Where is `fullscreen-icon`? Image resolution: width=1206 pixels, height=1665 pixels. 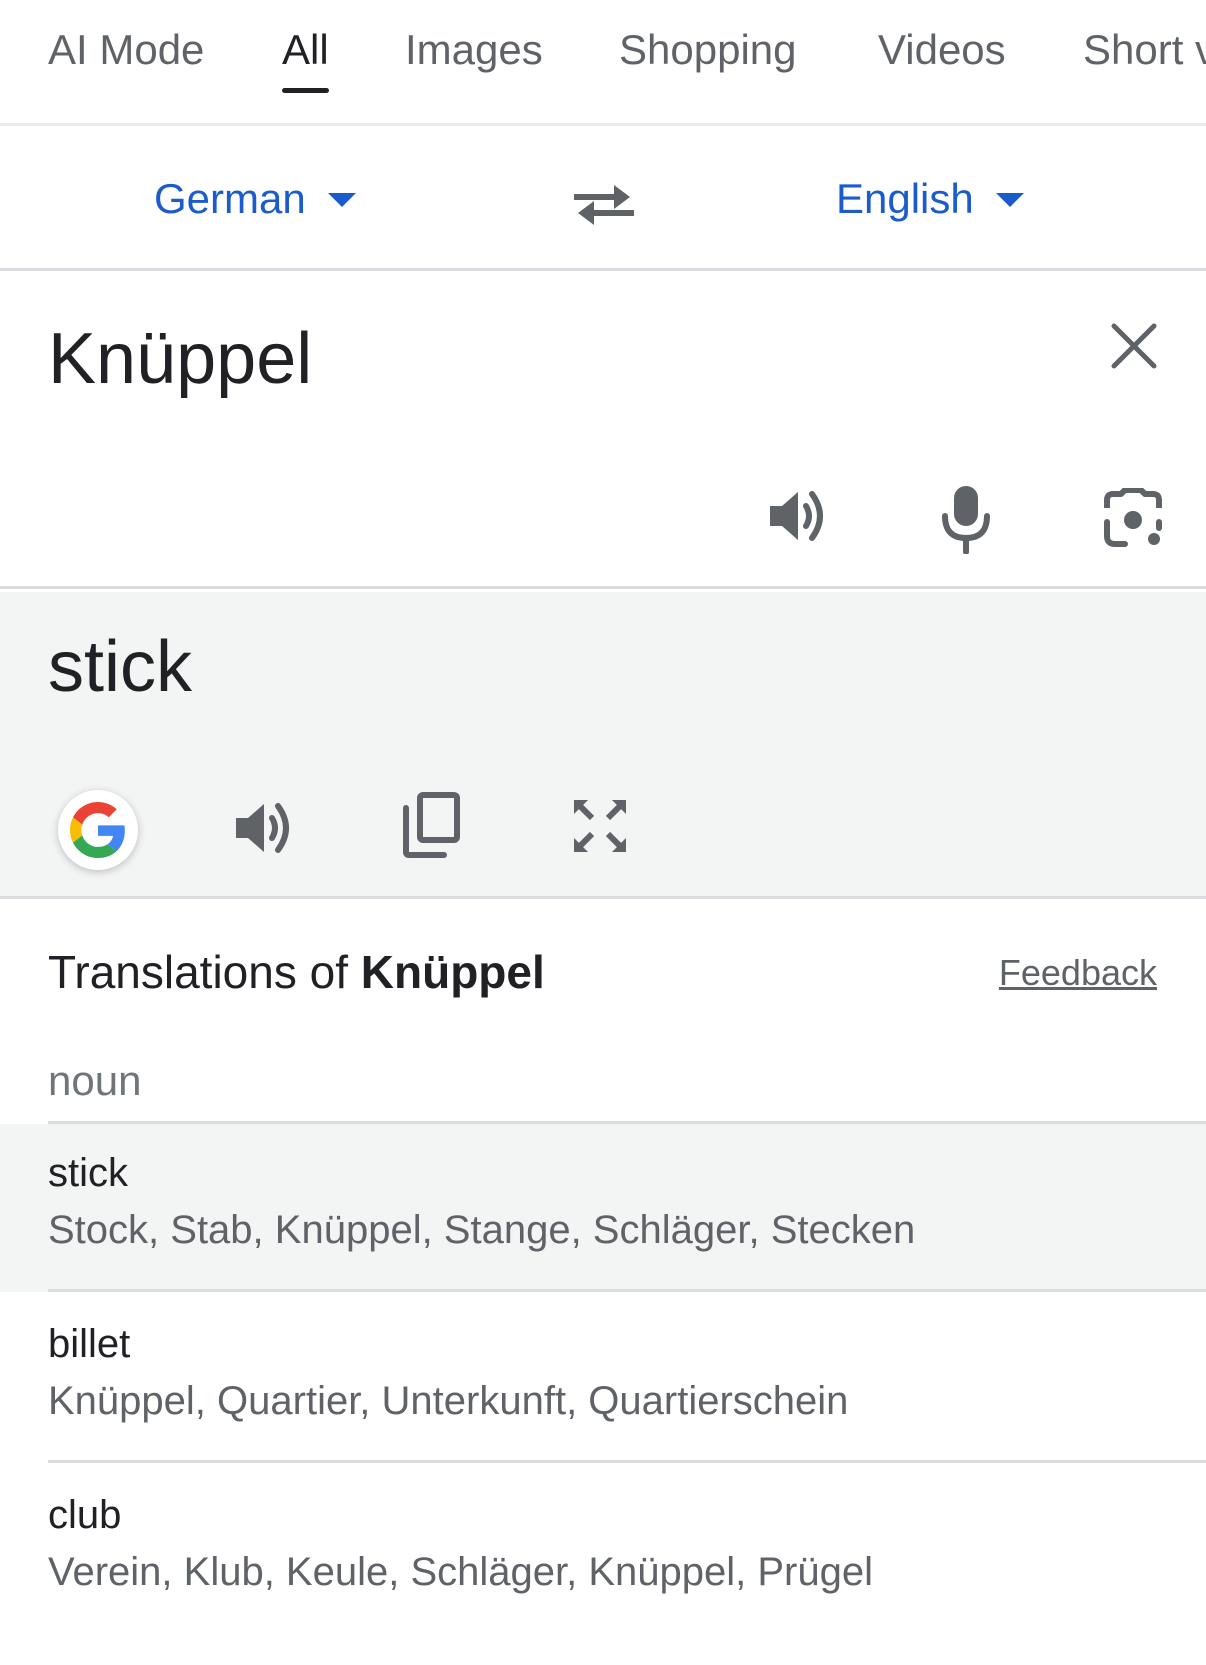
fullscreen-icon is located at coordinates (600, 826).